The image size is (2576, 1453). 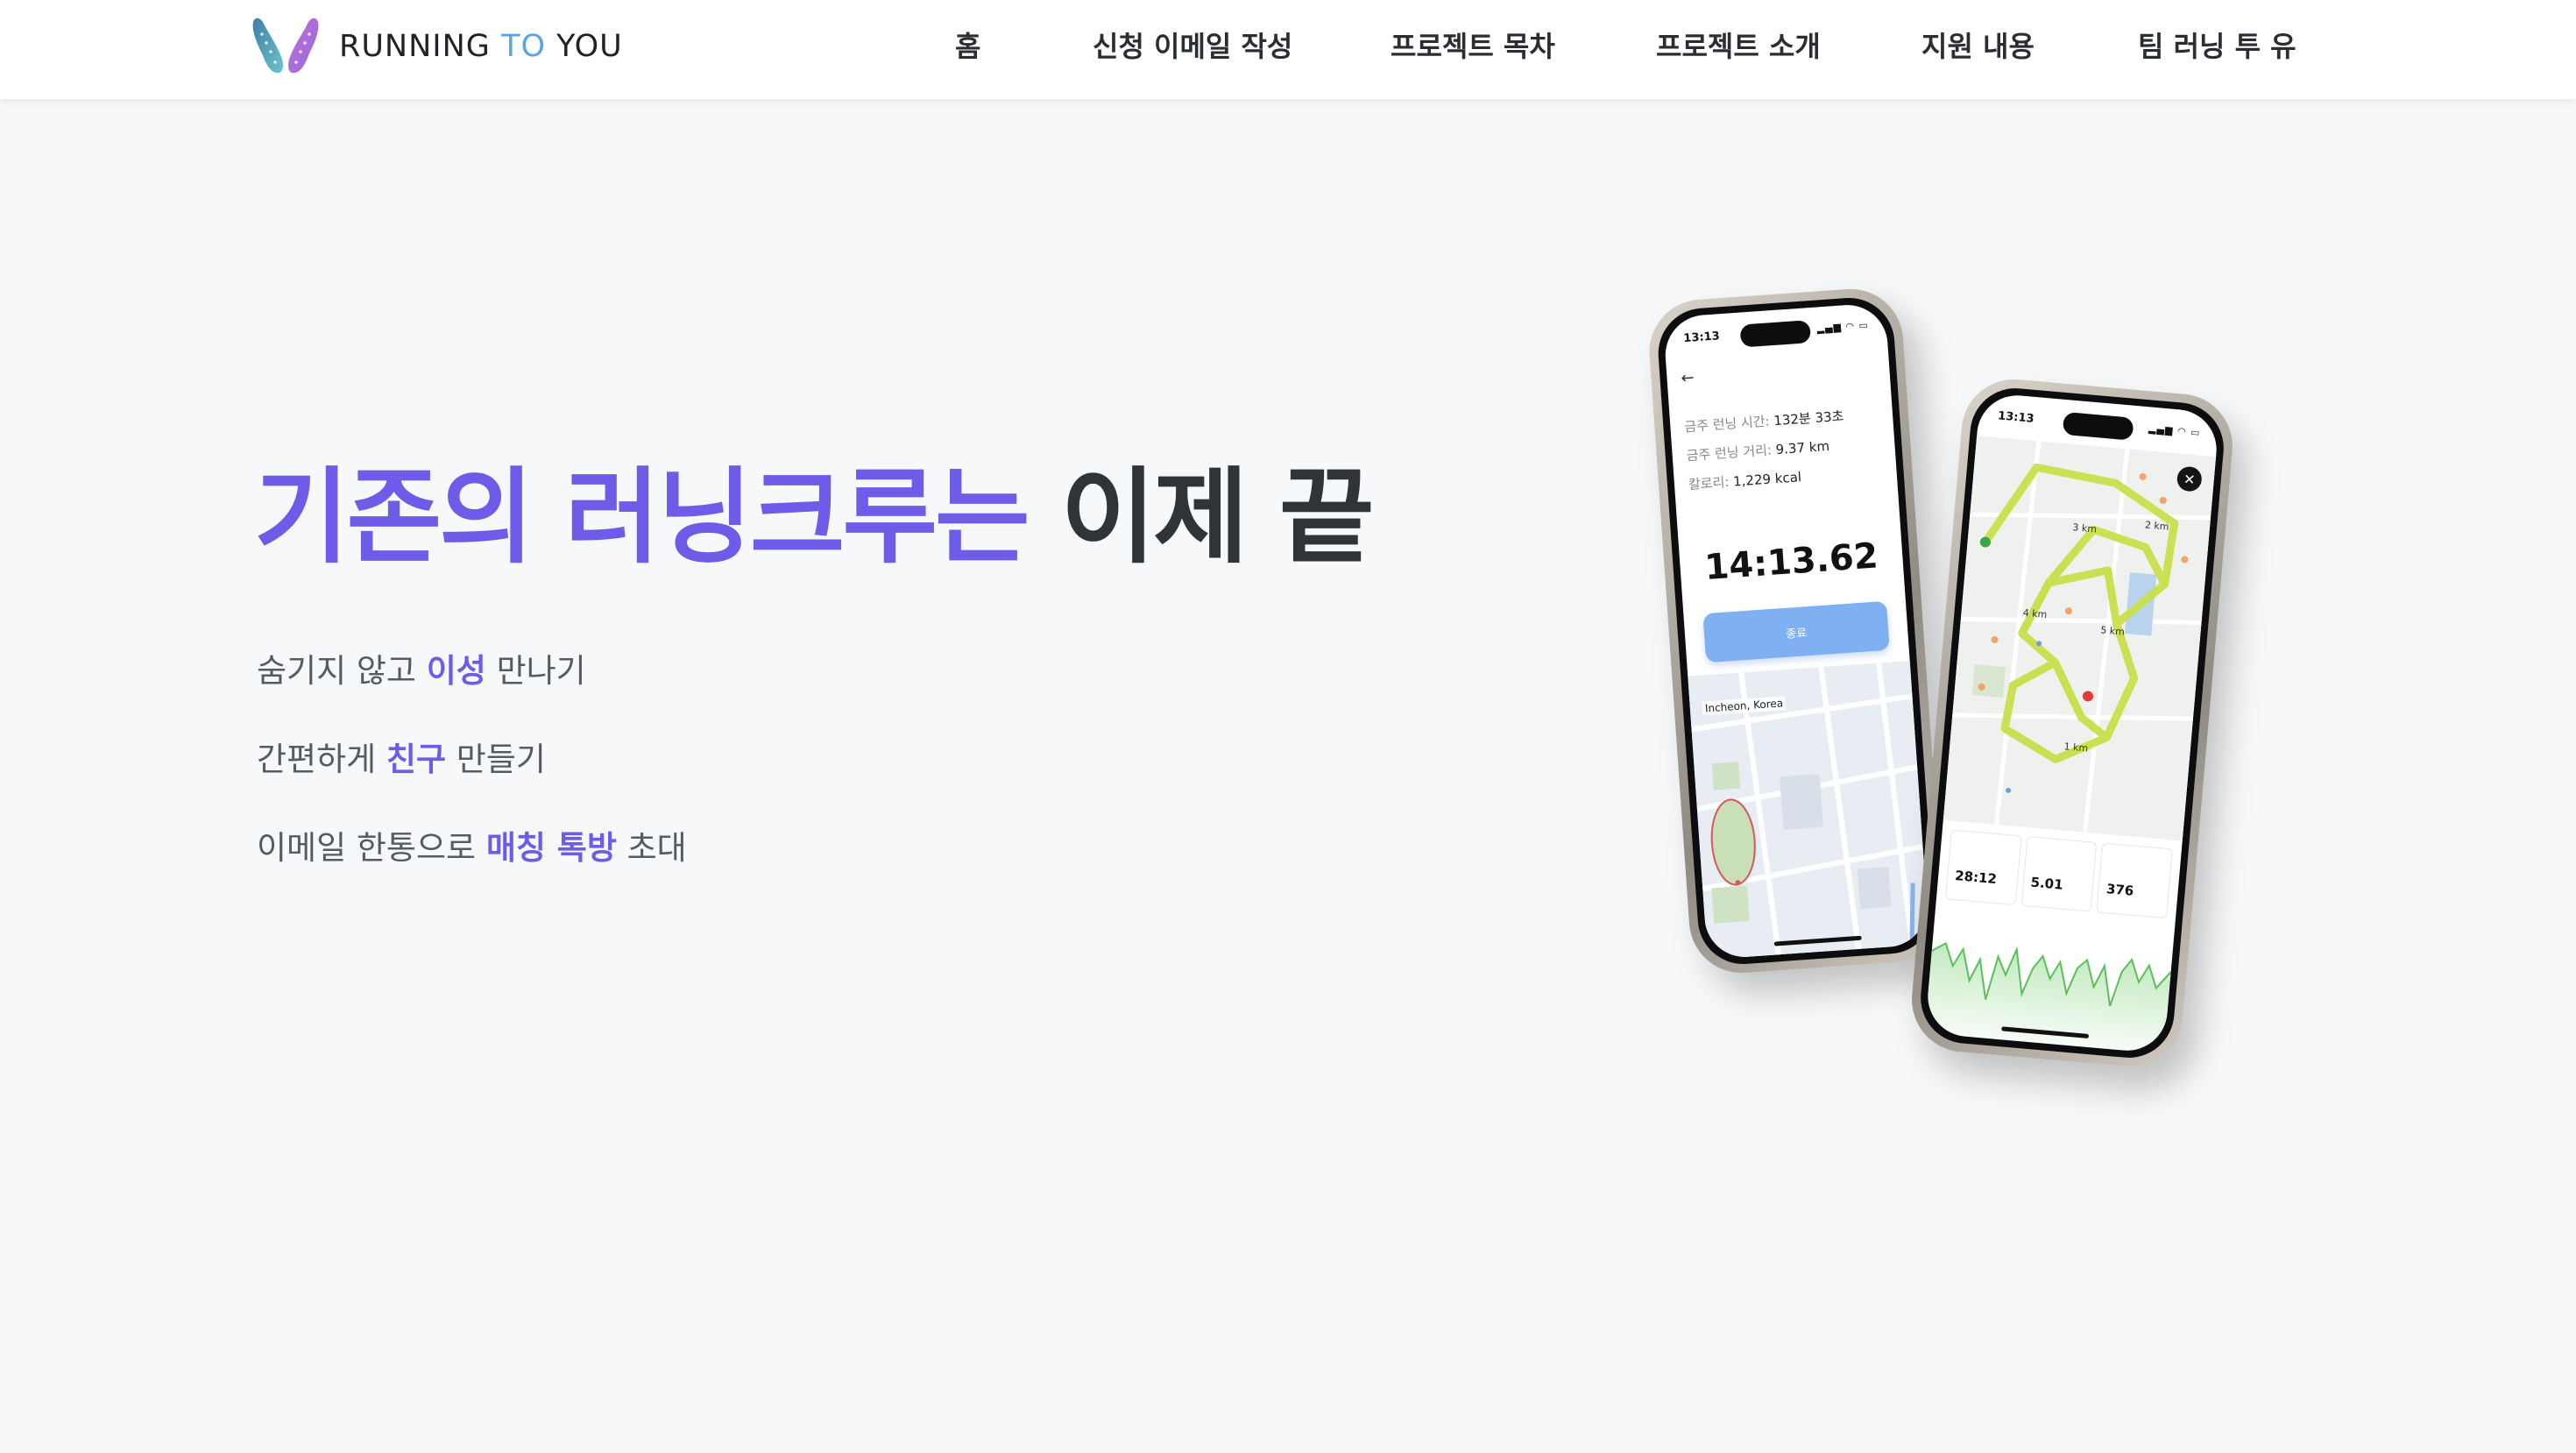 I want to click on tagline-1: 숨기지 않고 이성 만나기, so click(x=421, y=671).